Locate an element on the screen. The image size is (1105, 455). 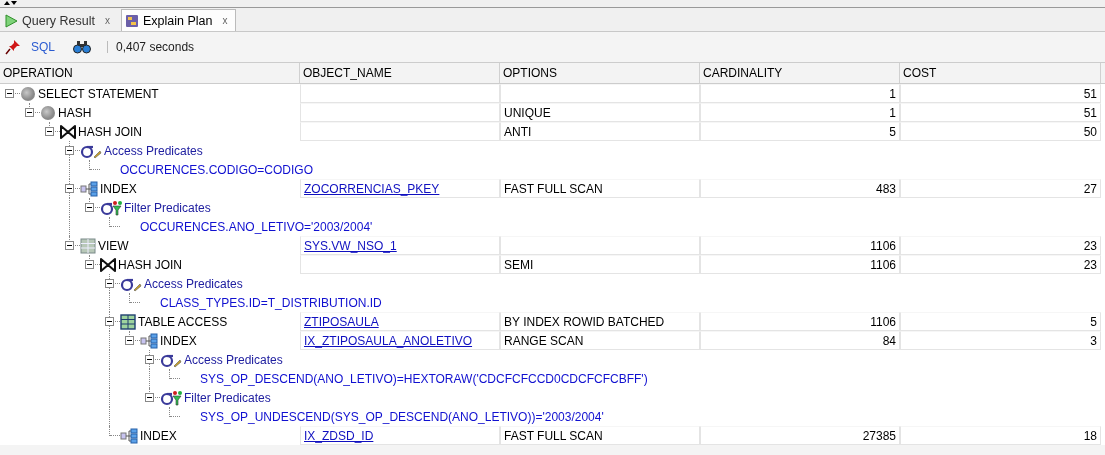
tab: Explain Plan x is located at coordinates (178, 20).